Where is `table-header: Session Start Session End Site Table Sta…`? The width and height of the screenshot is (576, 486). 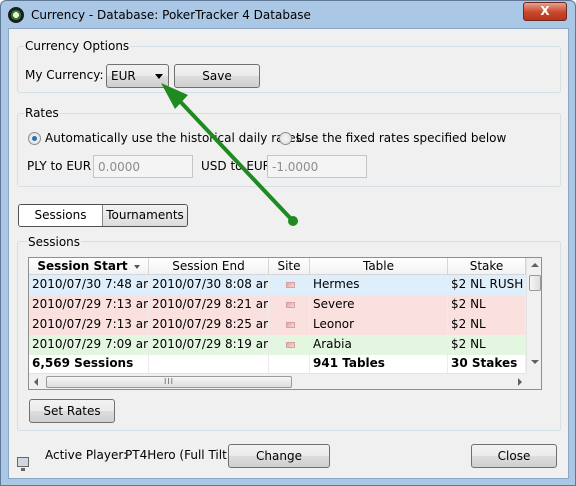 table-header: Session Start Session End Site Table Sta… is located at coordinates (277, 266).